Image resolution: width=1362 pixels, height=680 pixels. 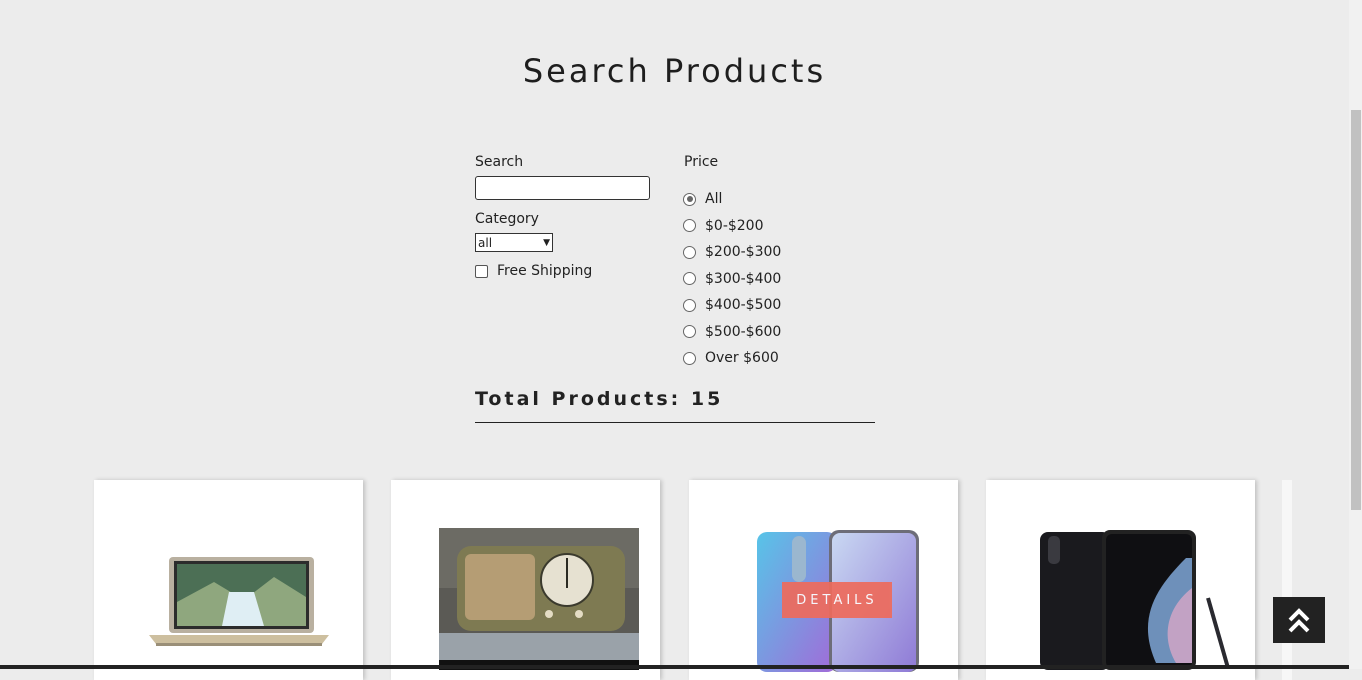 I want to click on price-option-0-200: $0-$200, so click(x=732, y=226).